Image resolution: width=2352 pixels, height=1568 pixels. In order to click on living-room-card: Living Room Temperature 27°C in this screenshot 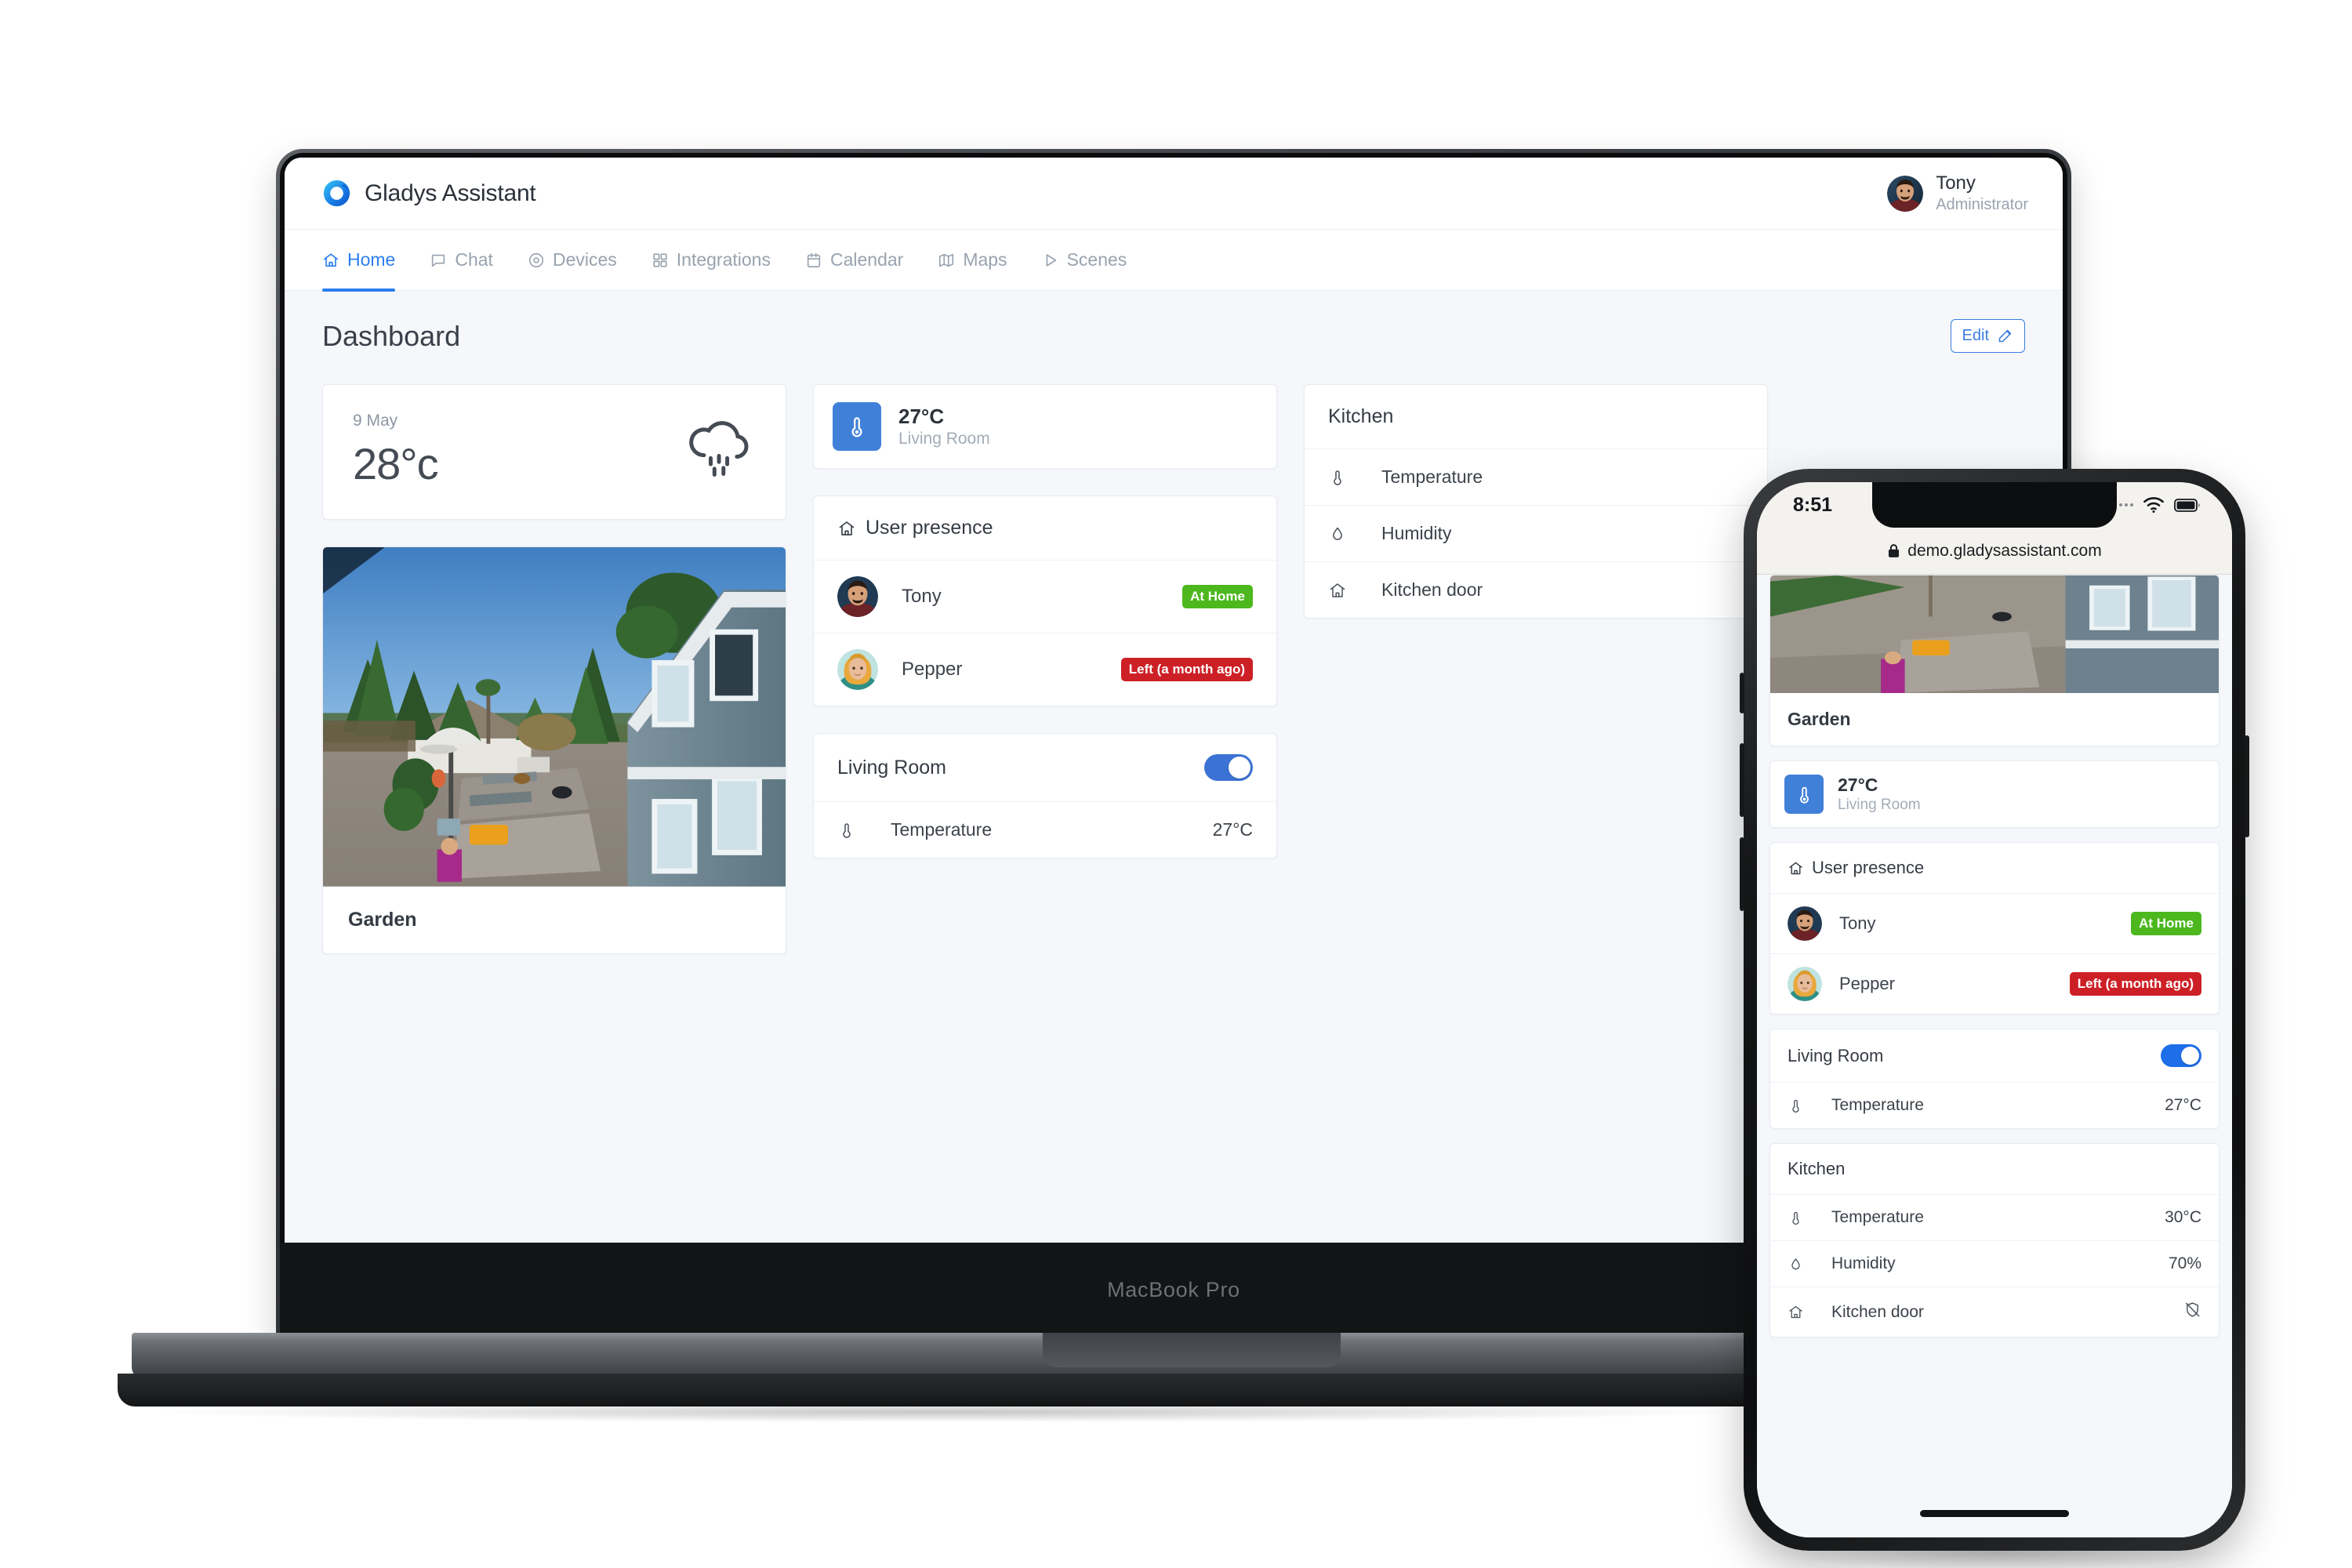, I will do `click(1045, 795)`.